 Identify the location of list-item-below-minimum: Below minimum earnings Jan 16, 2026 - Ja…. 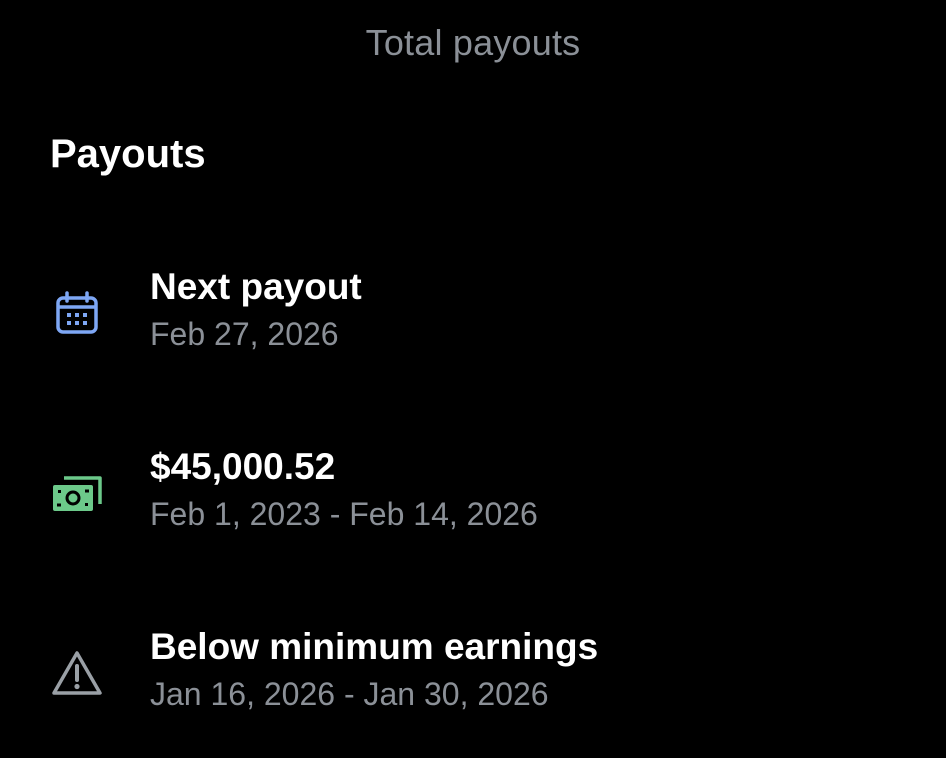
(473, 681).